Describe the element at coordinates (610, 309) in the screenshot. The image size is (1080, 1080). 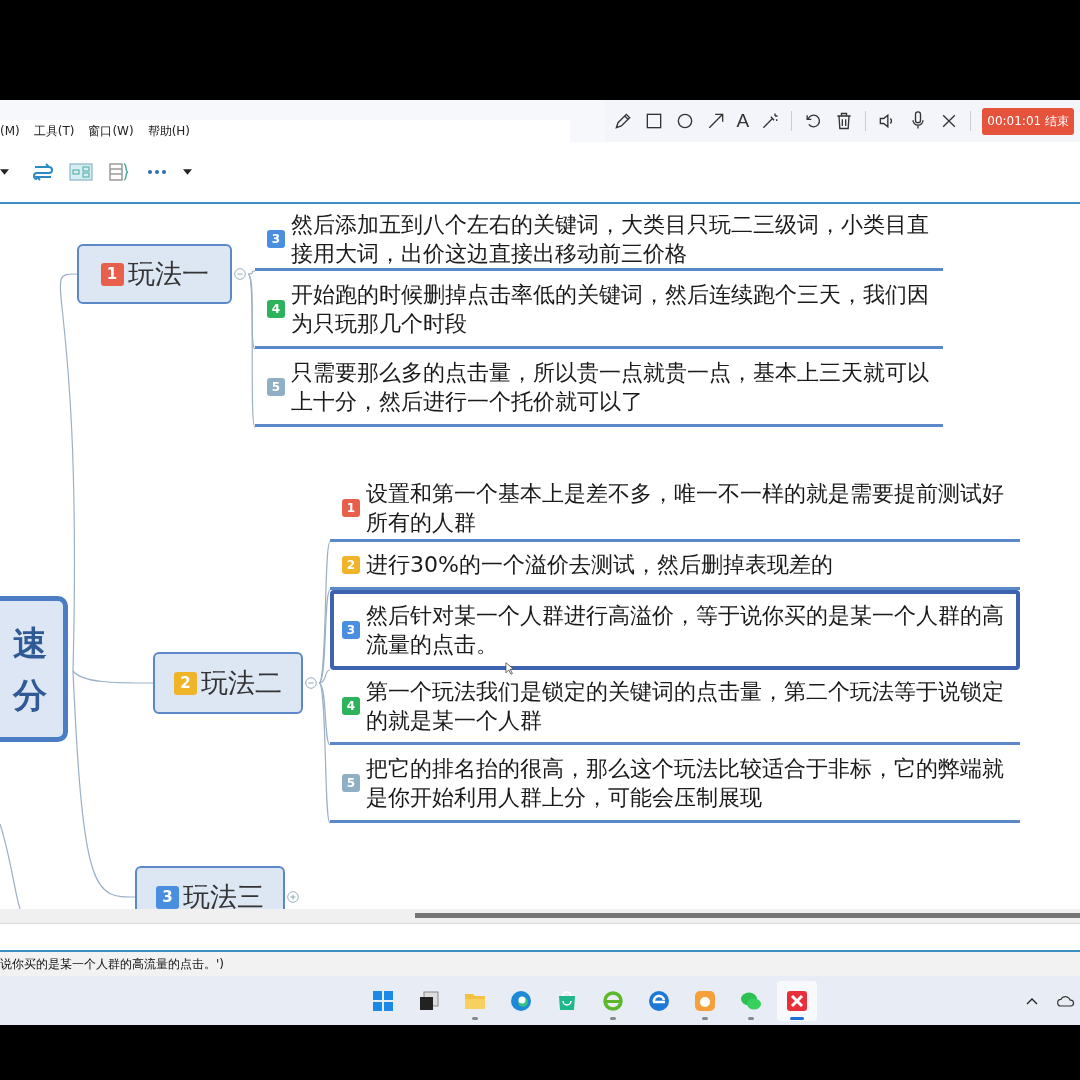
I see `subtopic-text: 开始跑的时候删掉点击率低的关键词，然后连续跑个三天，我们因为只玩那几个时段` at that location.